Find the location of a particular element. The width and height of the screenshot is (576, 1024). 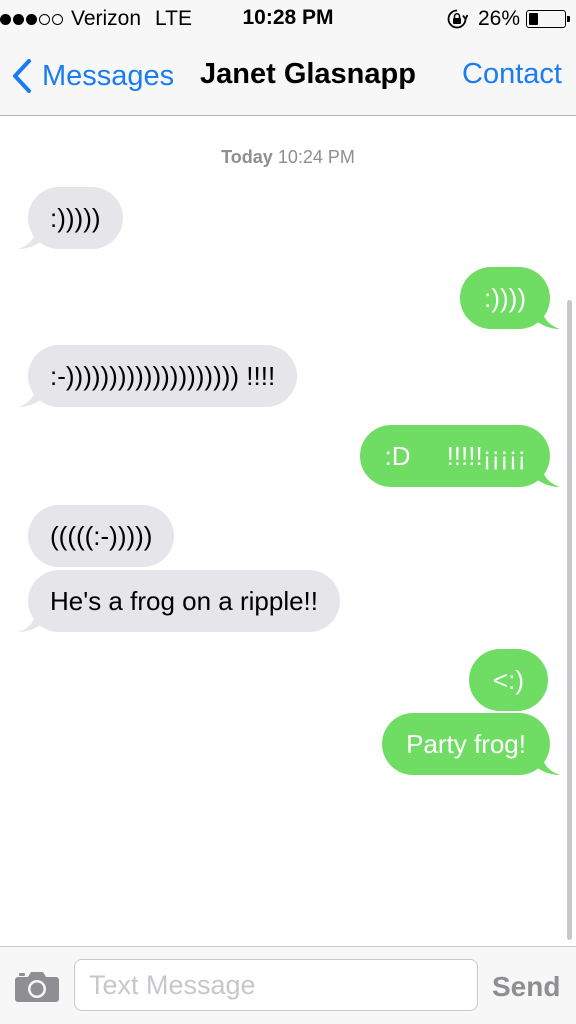

battery-percent: 26% is located at coordinates (498, 18).